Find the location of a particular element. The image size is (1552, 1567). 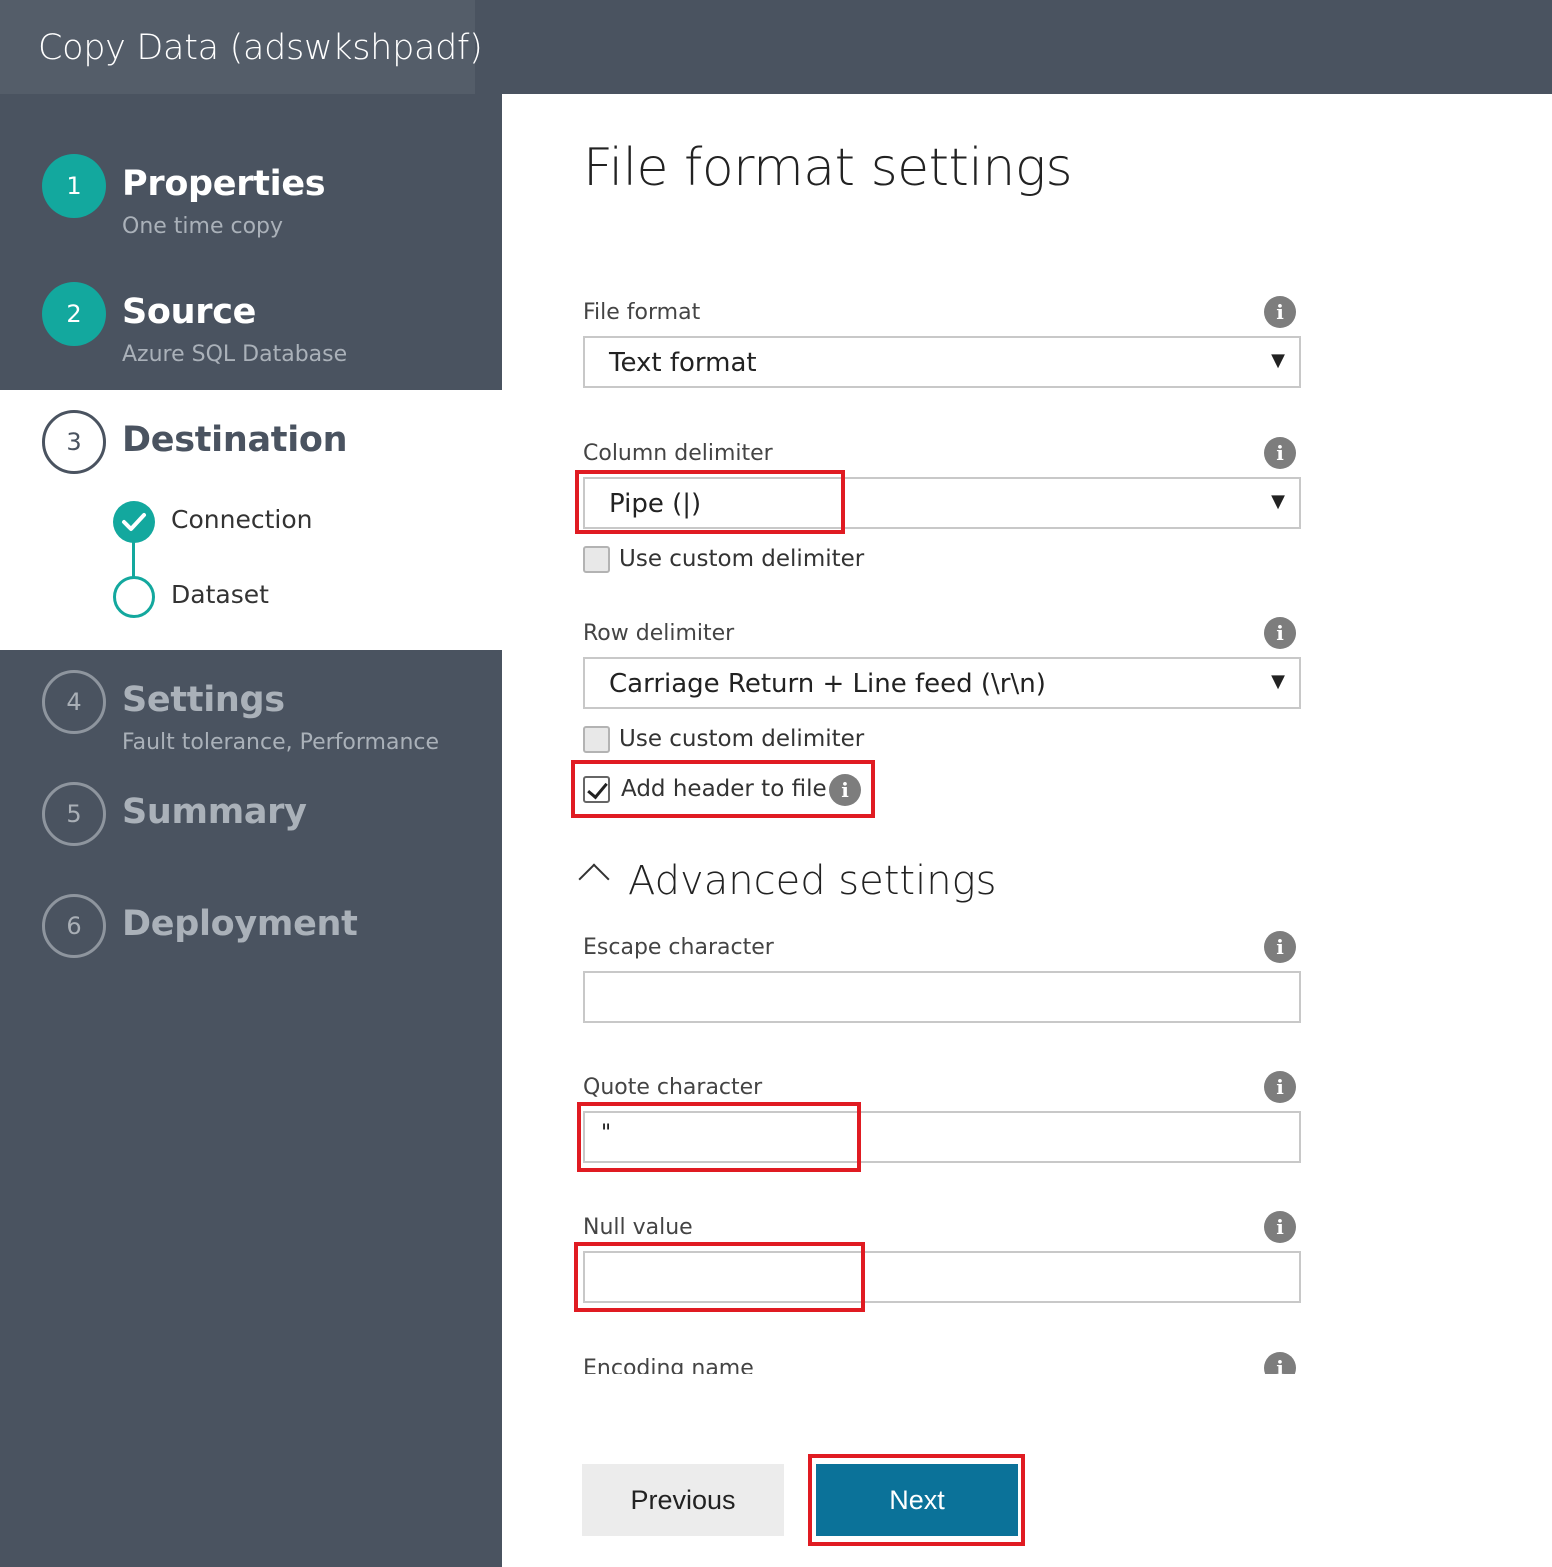

window-title: Copy Data (adswkshpadf) is located at coordinates (260, 48).